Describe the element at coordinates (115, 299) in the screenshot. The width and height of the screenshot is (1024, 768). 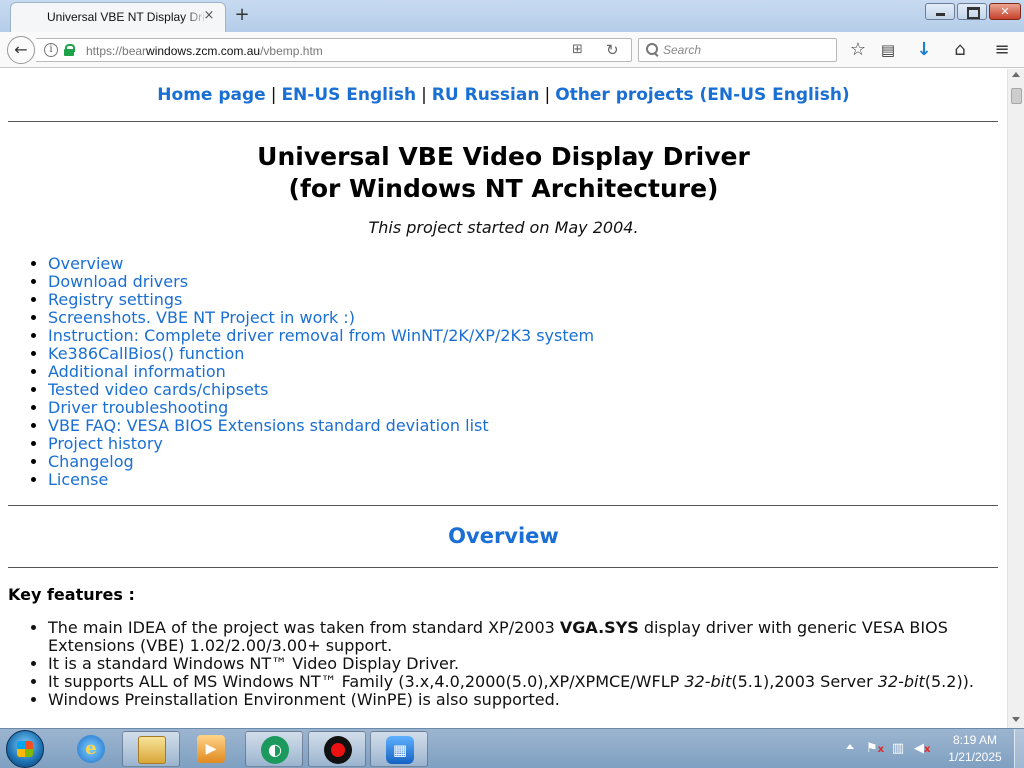
I see `toc-link-registry-settings: Registry settings` at that location.